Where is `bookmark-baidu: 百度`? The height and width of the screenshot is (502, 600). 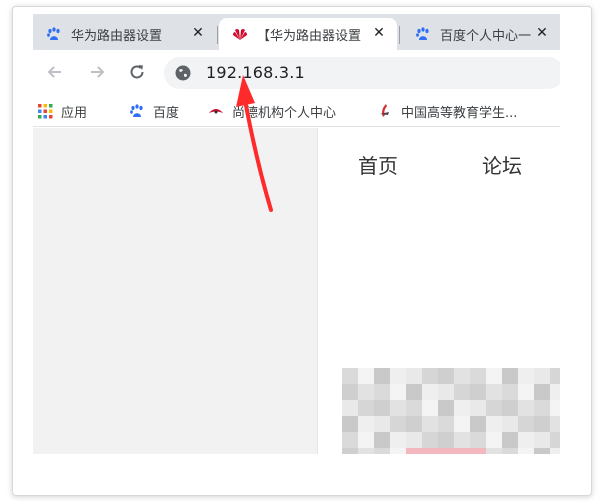
bookmark-baidu: 百度 is located at coordinates (154, 111).